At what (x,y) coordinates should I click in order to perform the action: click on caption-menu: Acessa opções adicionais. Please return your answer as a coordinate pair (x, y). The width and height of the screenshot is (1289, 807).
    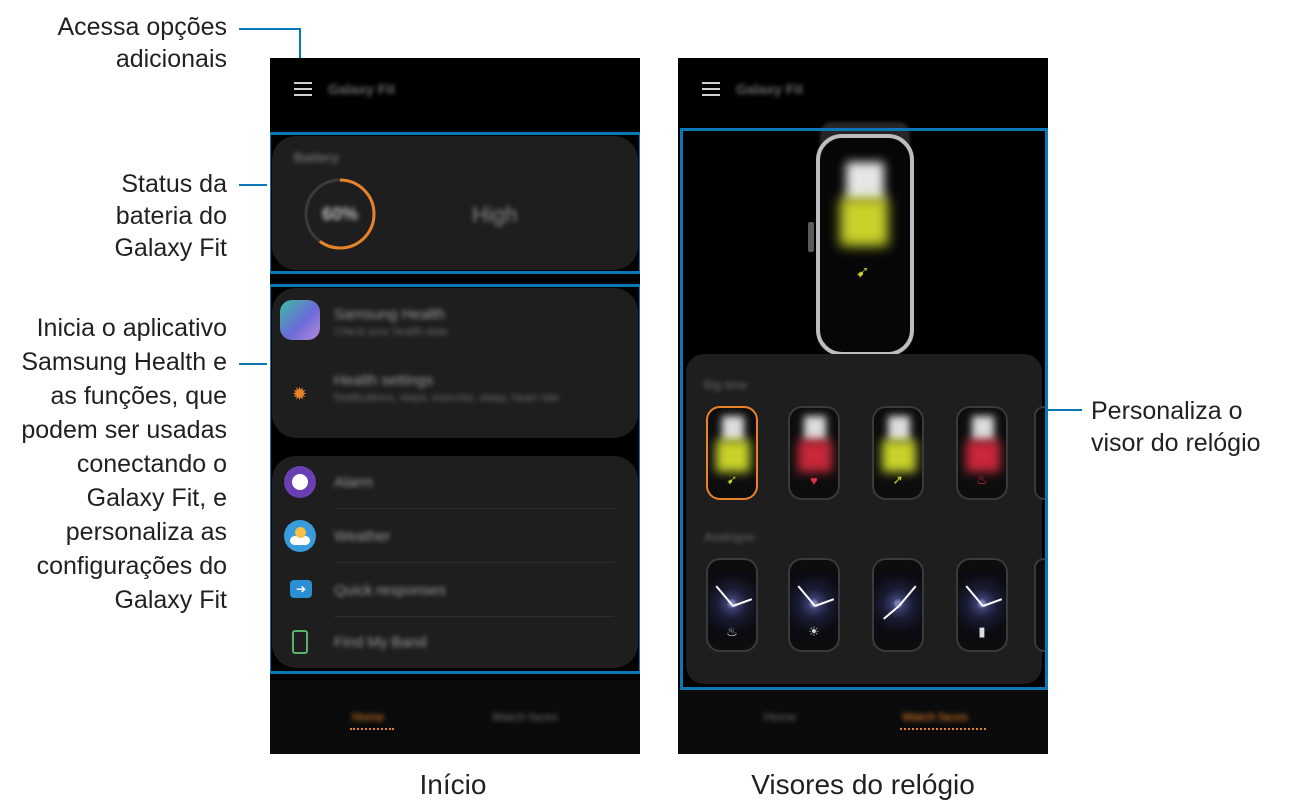
    Looking at the image, I should click on (142, 43).